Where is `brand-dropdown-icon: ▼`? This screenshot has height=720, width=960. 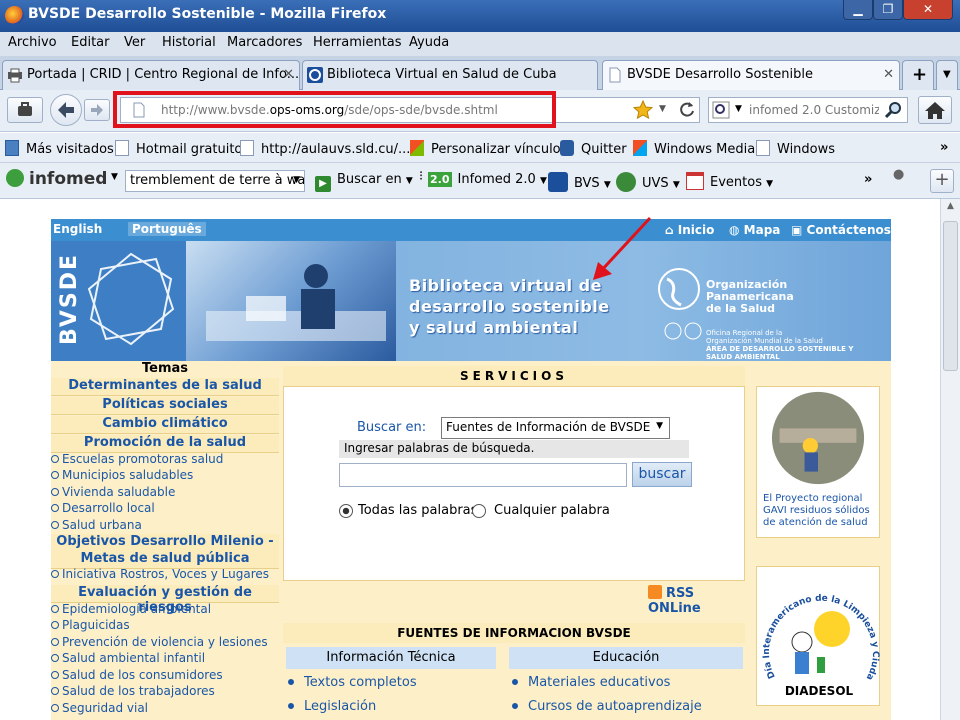 brand-dropdown-icon: ▼ is located at coordinates (114, 177).